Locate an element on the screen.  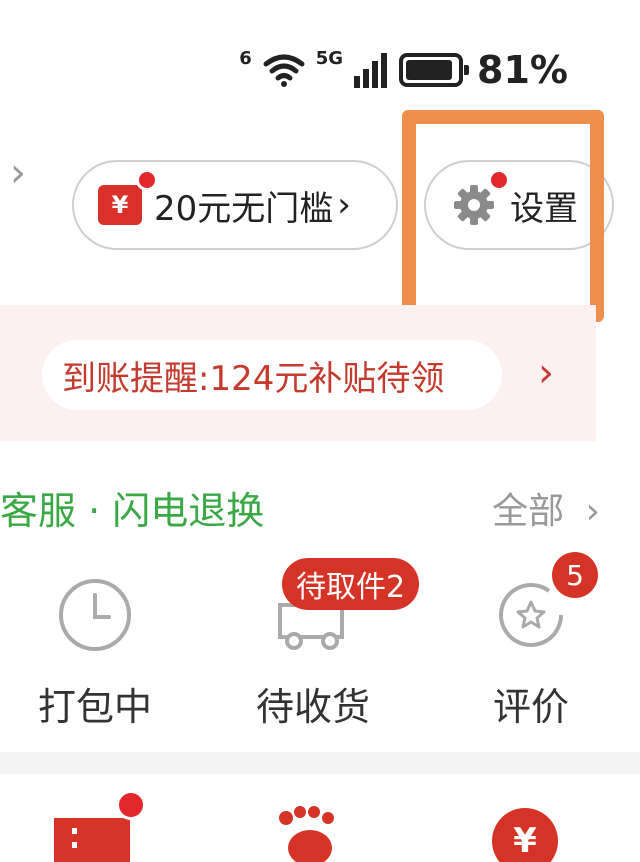
wifi-superscript: 6 is located at coordinates (245, 58).